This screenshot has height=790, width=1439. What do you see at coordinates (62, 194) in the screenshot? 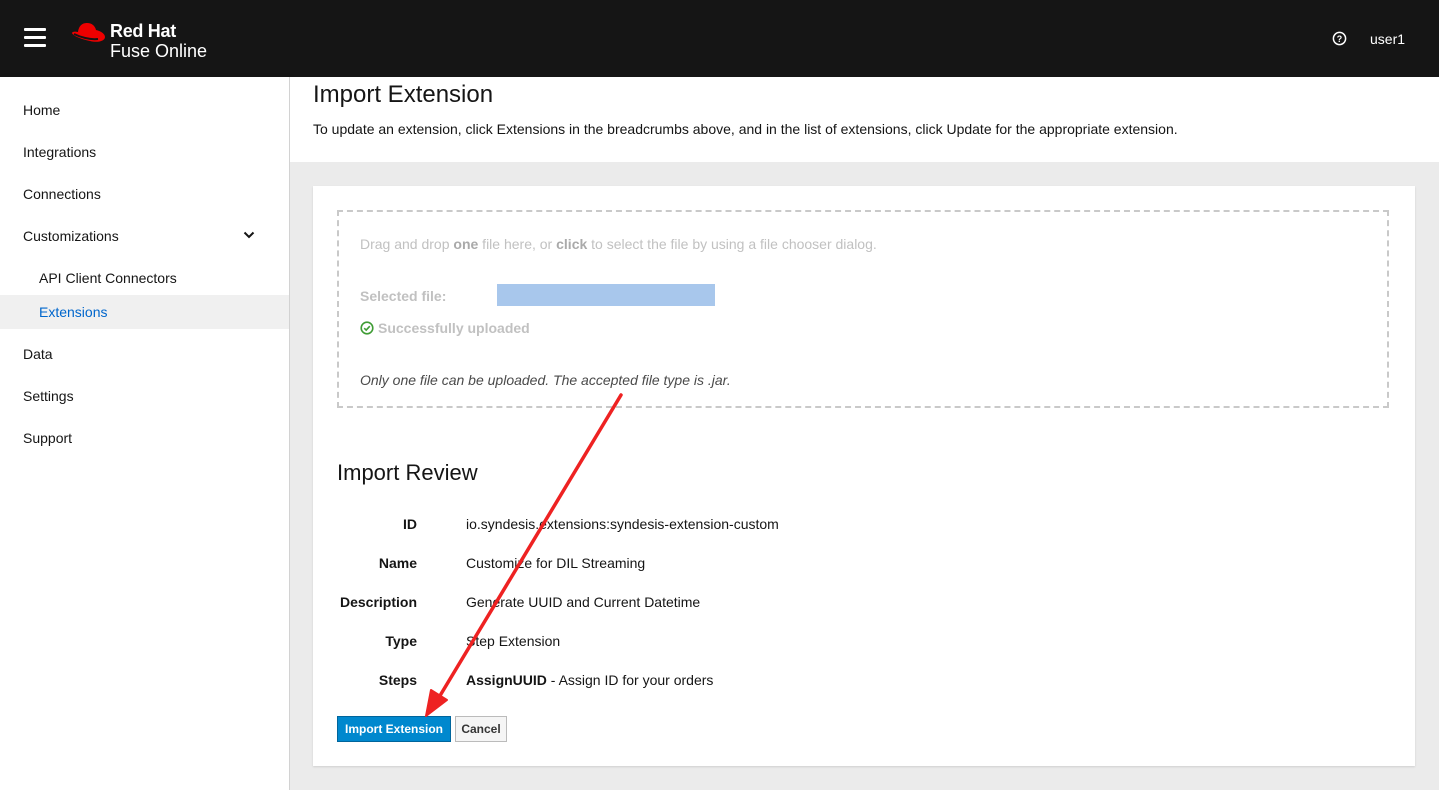
I see `sidebar-item-label: Connections` at bounding box center [62, 194].